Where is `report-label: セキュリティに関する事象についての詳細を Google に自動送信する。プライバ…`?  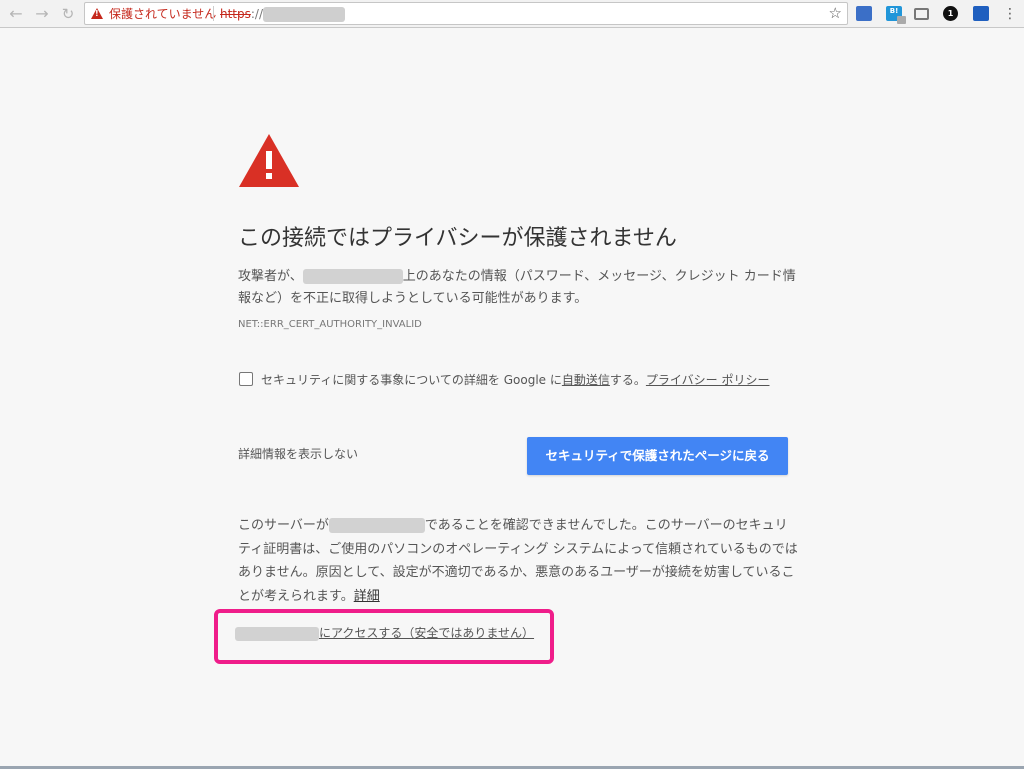
report-label: セキュリティに関する事象についての詳細を Google に自動送信する。プライバ… is located at coordinates (515, 380).